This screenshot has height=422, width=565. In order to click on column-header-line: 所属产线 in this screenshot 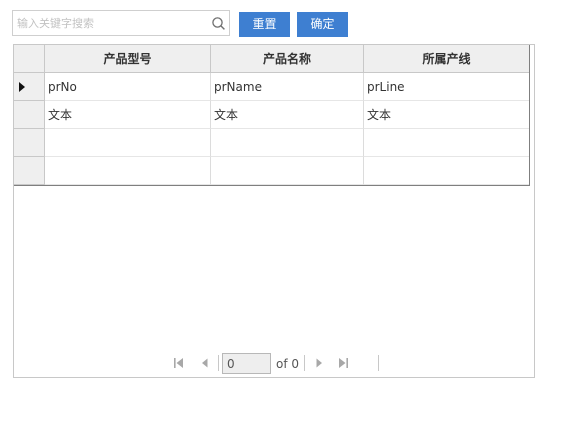, I will do `click(446, 59)`.